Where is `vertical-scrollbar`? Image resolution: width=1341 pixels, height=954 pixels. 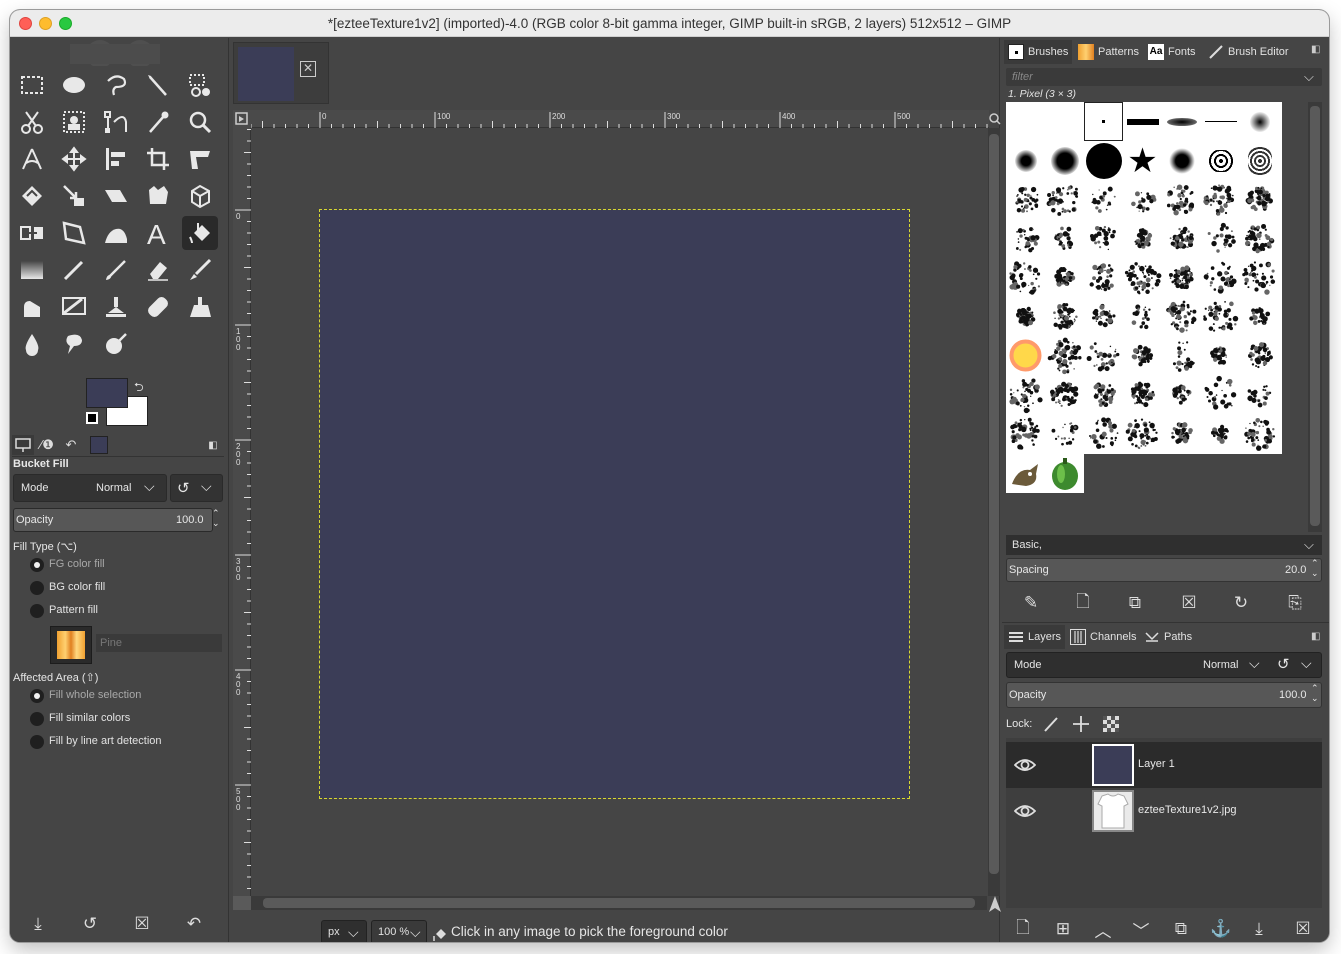
vertical-scrollbar is located at coordinates (994, 512).